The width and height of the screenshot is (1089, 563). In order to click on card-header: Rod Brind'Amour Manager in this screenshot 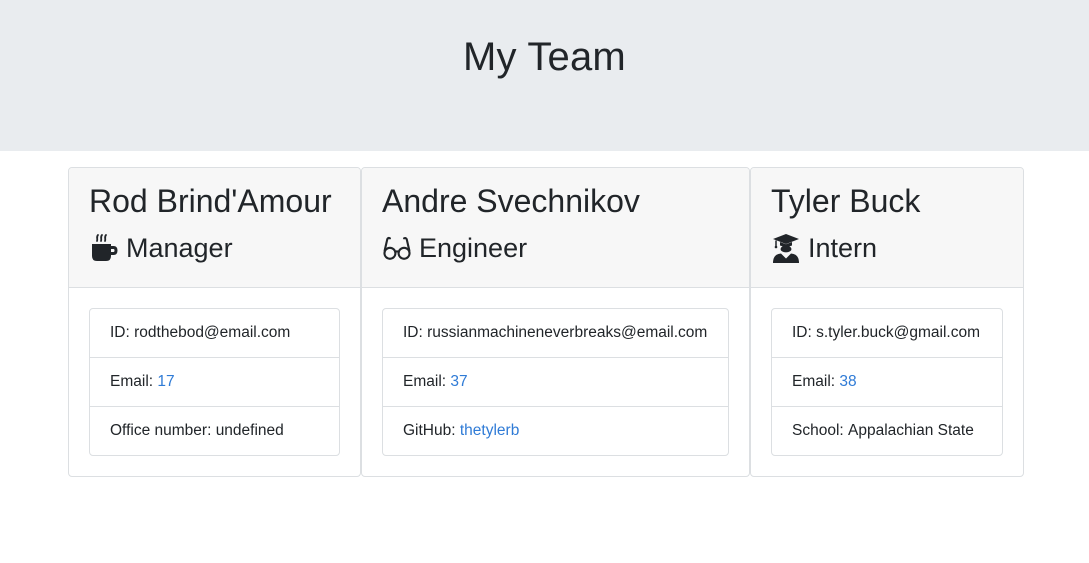, I will do `click(214, 228)`.